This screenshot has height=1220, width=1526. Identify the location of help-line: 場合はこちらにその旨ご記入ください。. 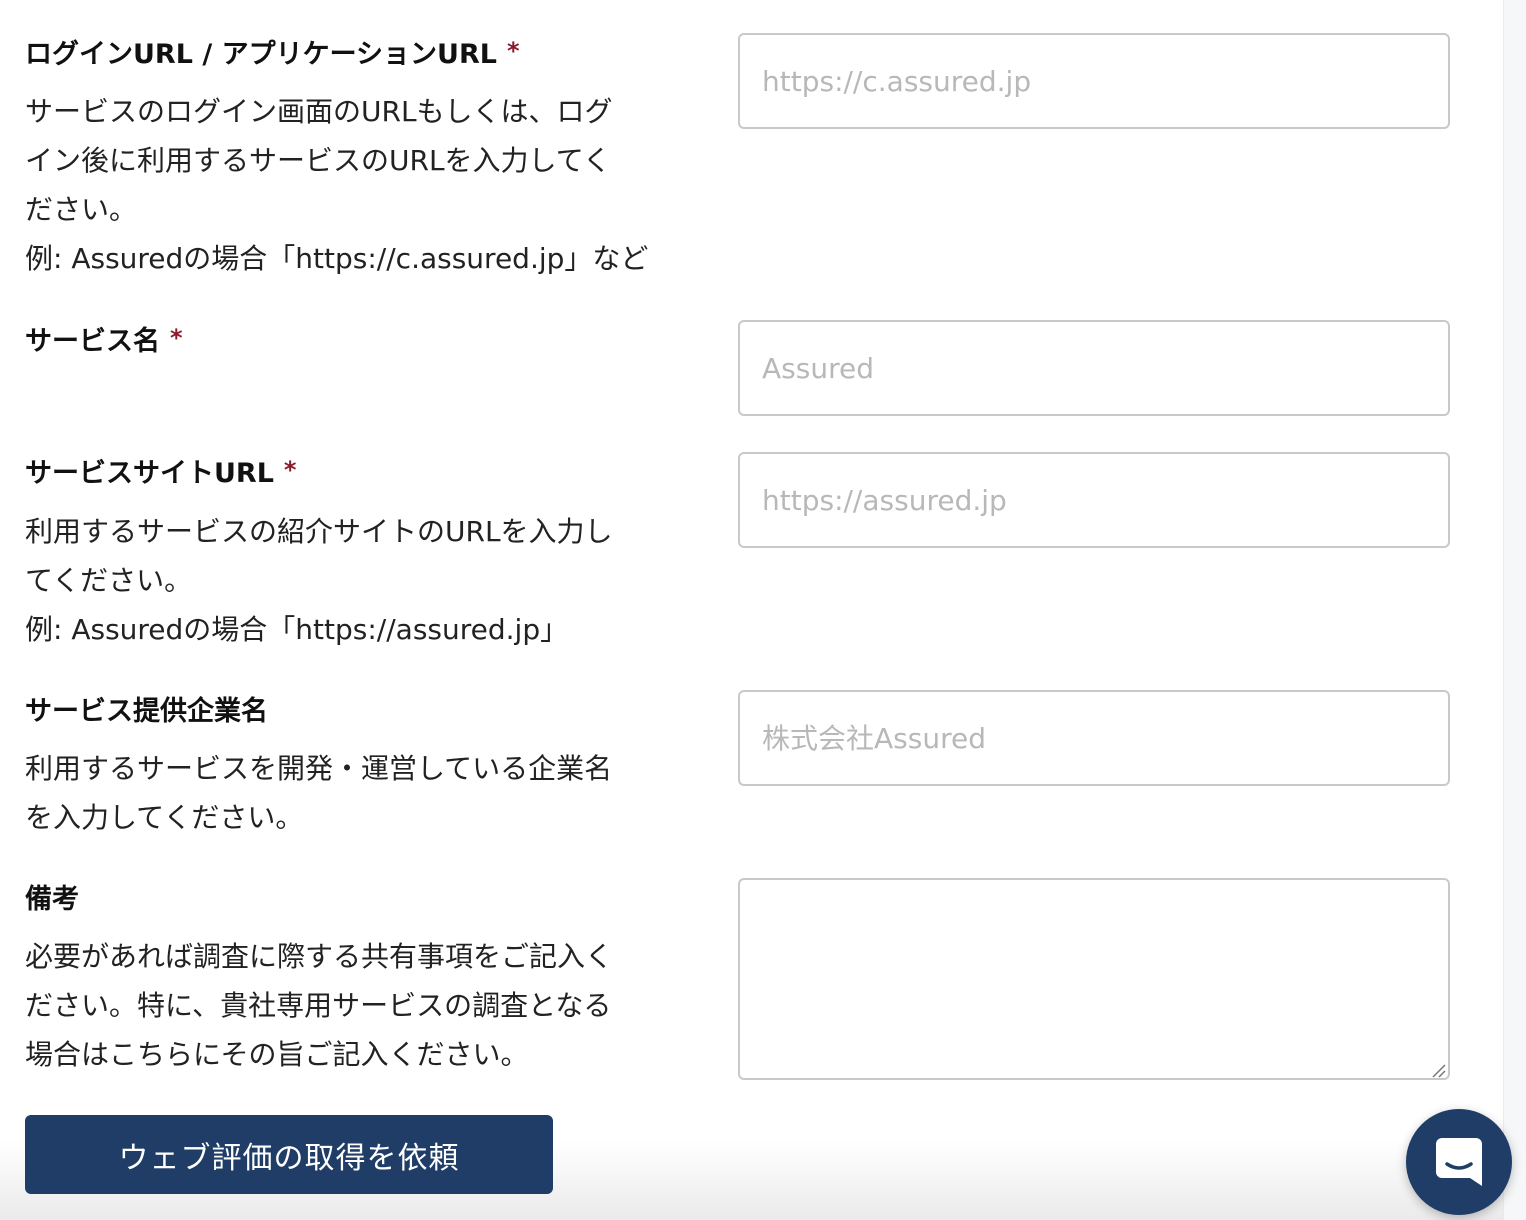
(277, 1054).